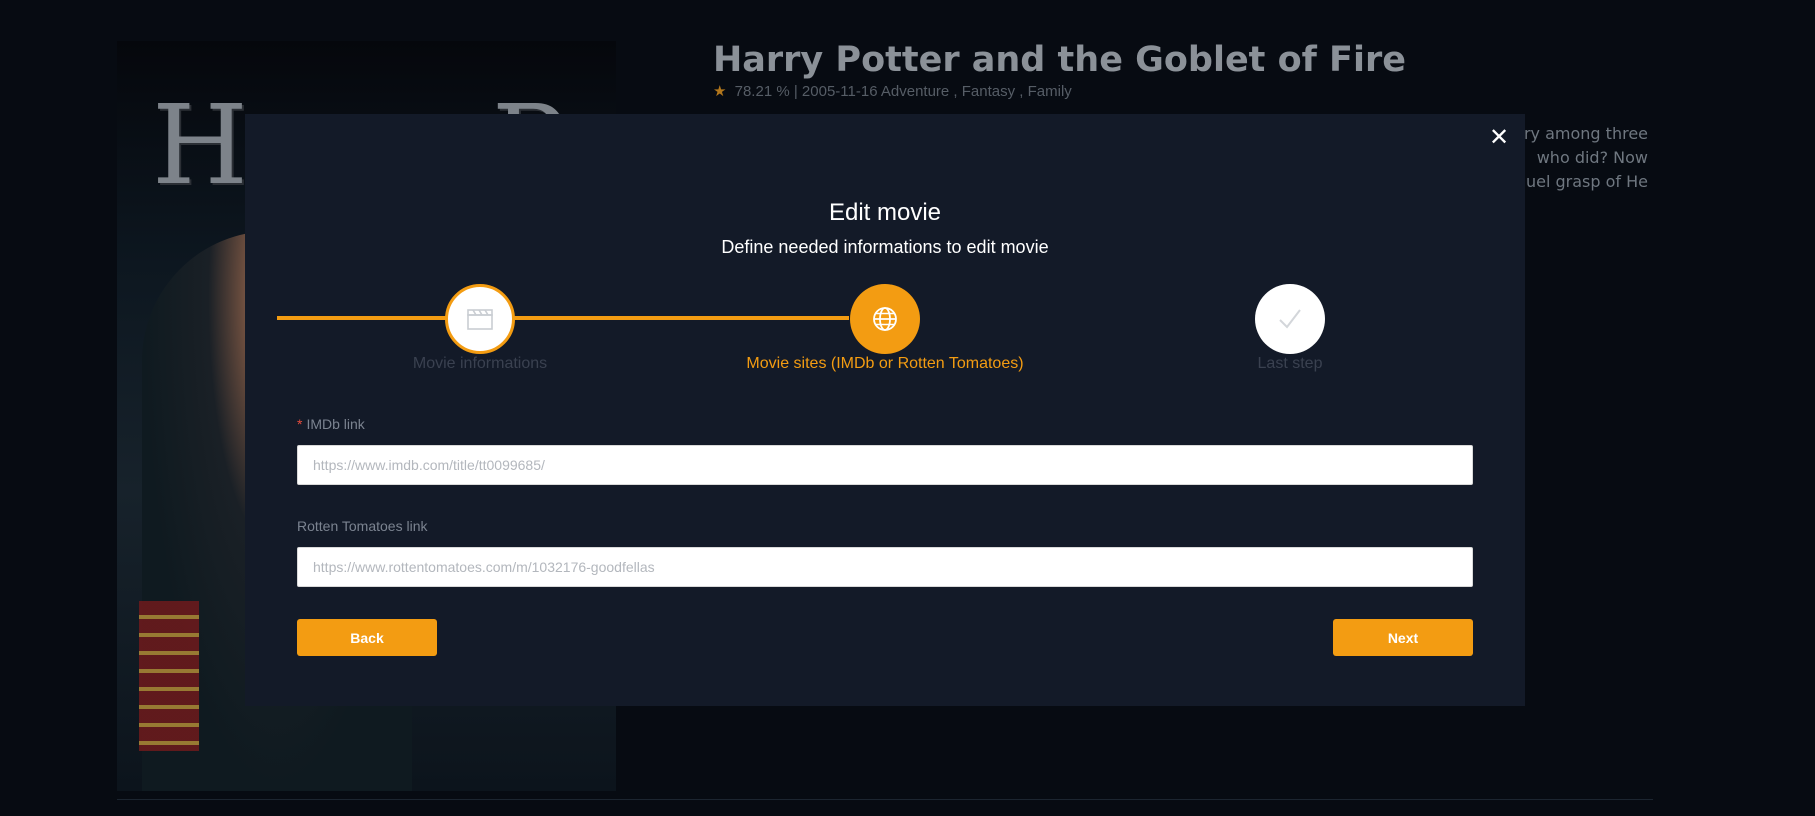 The width and height of the screenshot is (1815, 816). Describe the element at coordinates (885, 799) in the screenshot. I see `page-divider` at that location.